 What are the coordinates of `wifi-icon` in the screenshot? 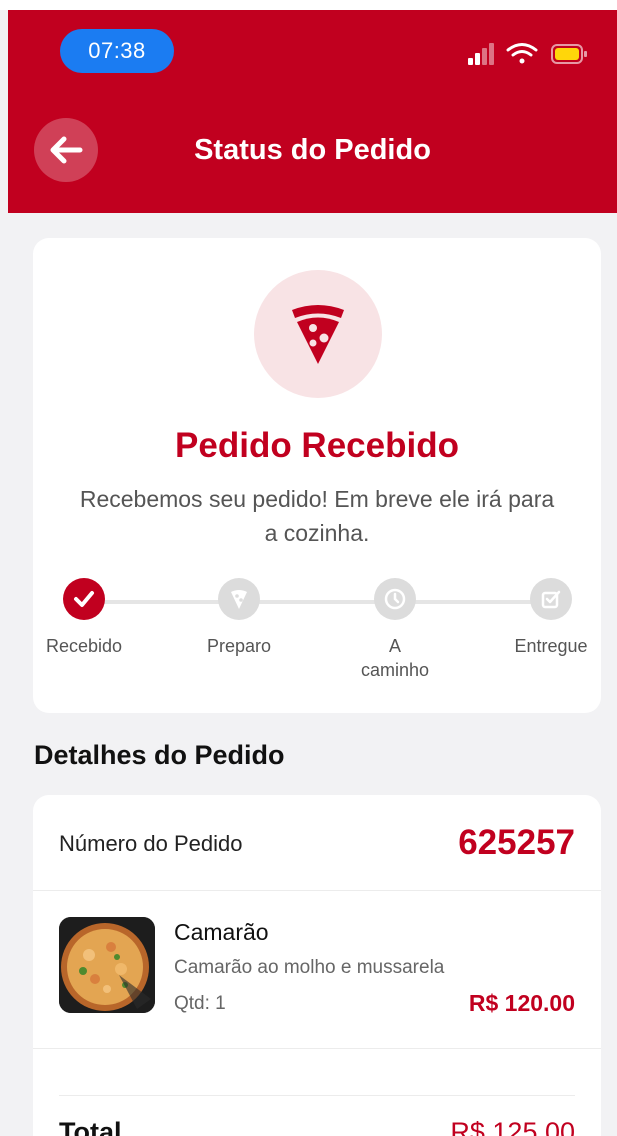 It's located at (522, 53).